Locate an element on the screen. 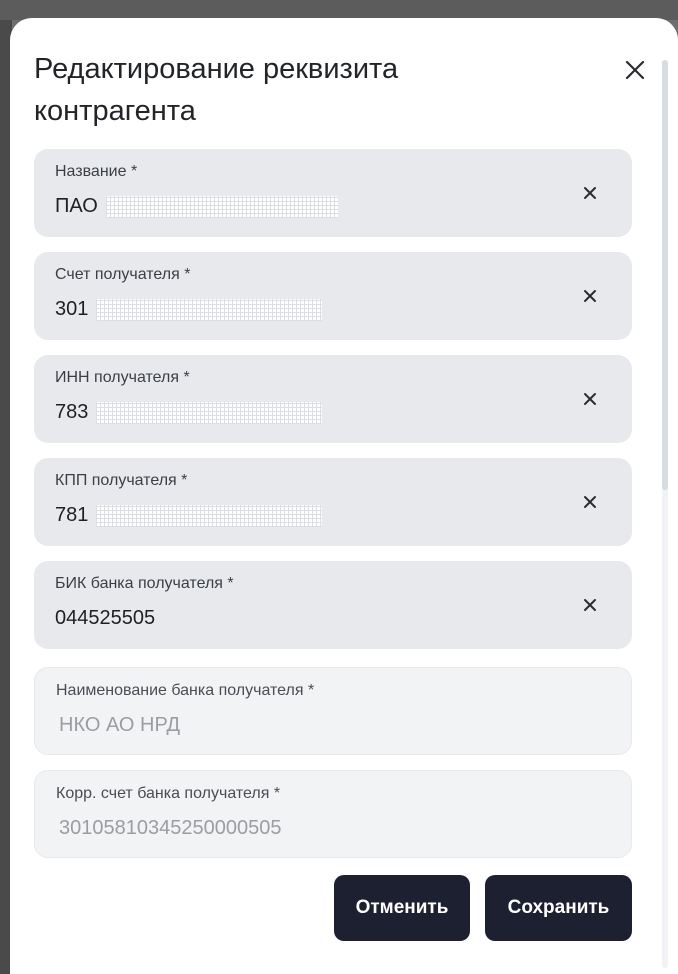 The image size is (678, 974). field-name-value: ПАО is located at coordinates (196, 206).